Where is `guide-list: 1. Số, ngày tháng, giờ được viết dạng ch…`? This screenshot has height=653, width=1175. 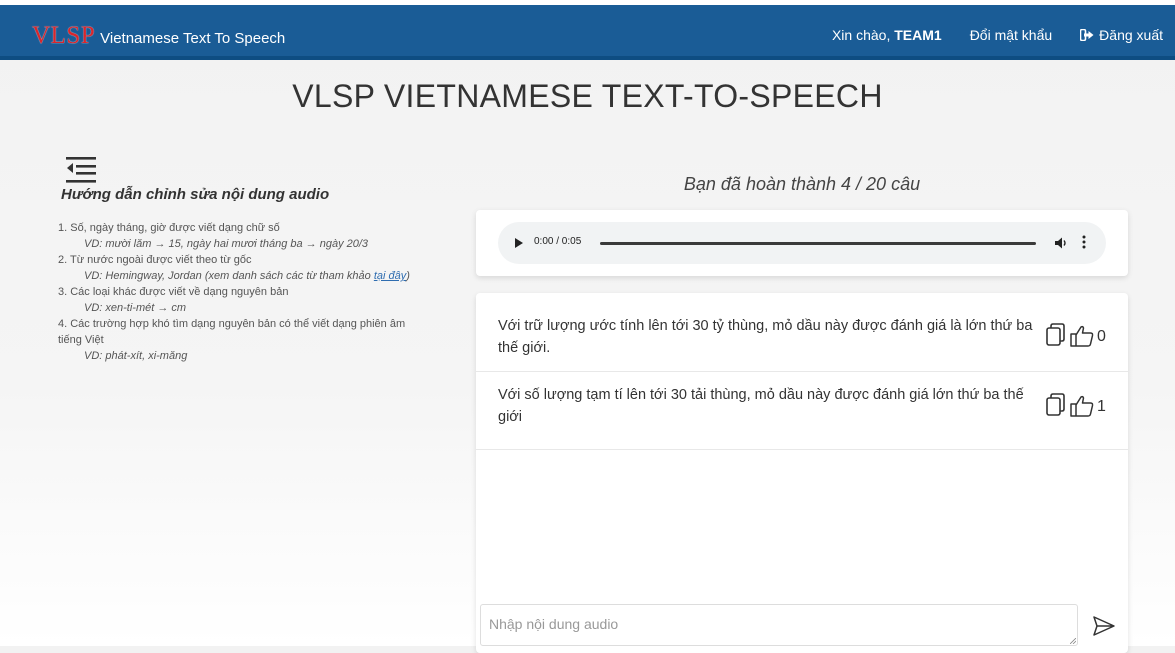
guide-list: 1. Số, ngày tháng, giờ được viết dạng ch… is located at coordinates (238, 292).